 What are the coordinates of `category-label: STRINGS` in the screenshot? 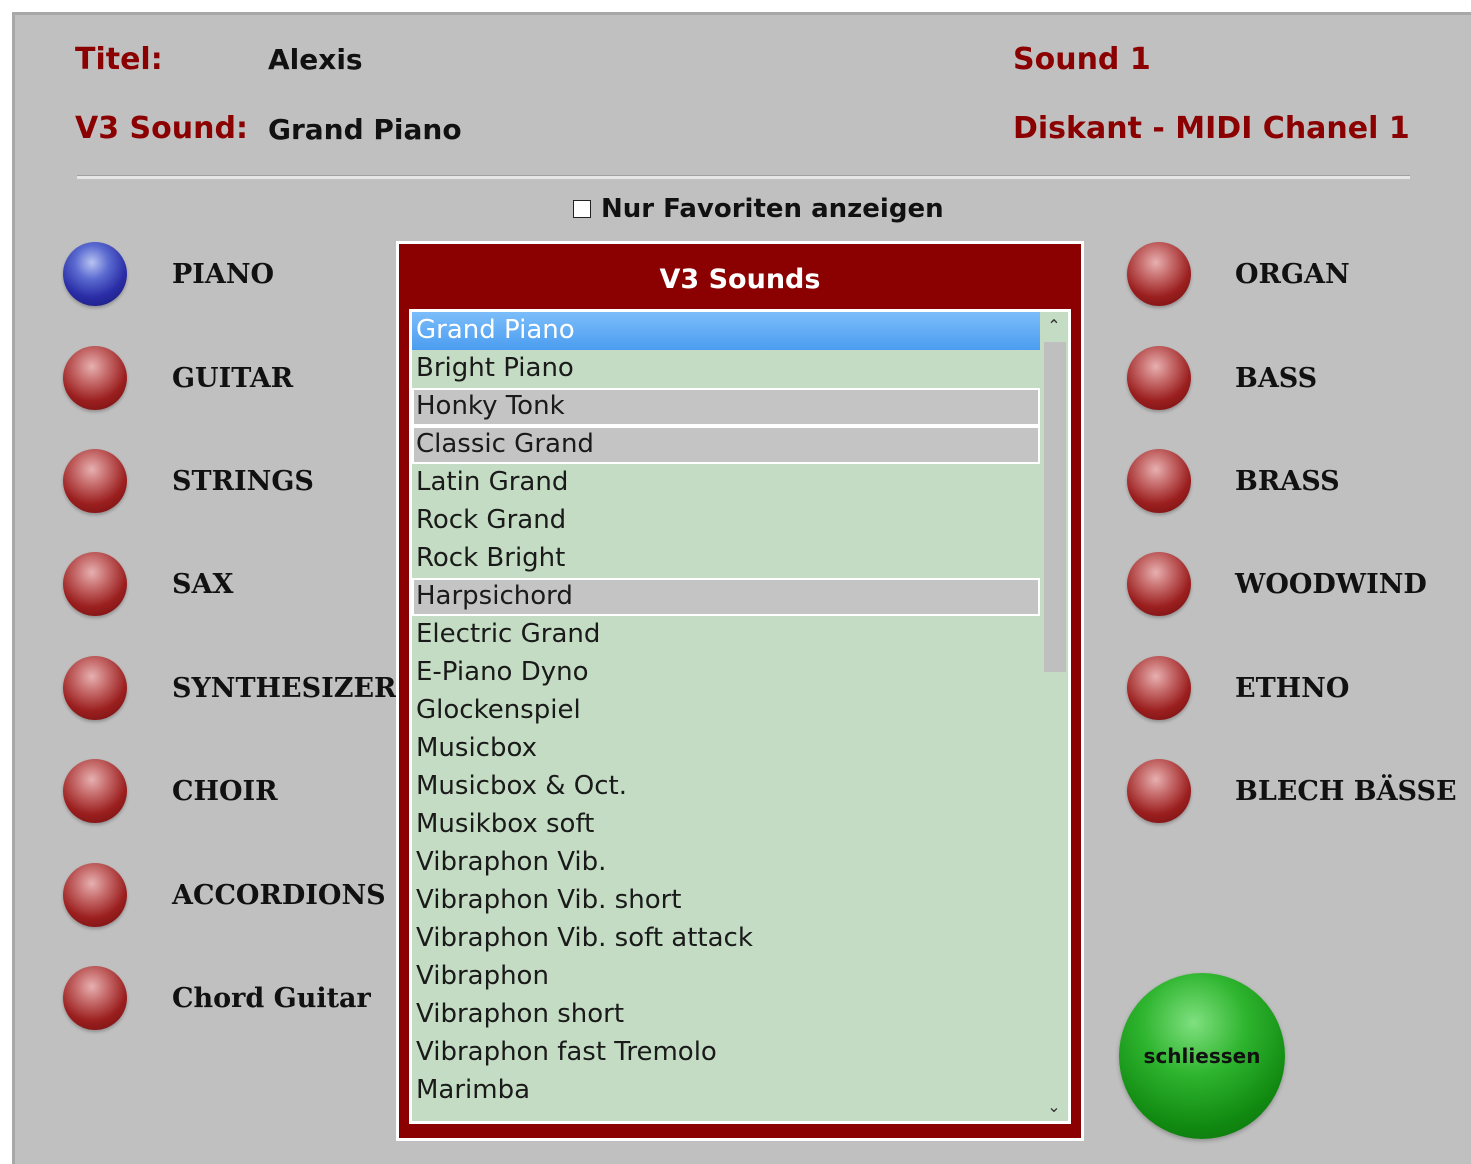 It's located at (243, 481).